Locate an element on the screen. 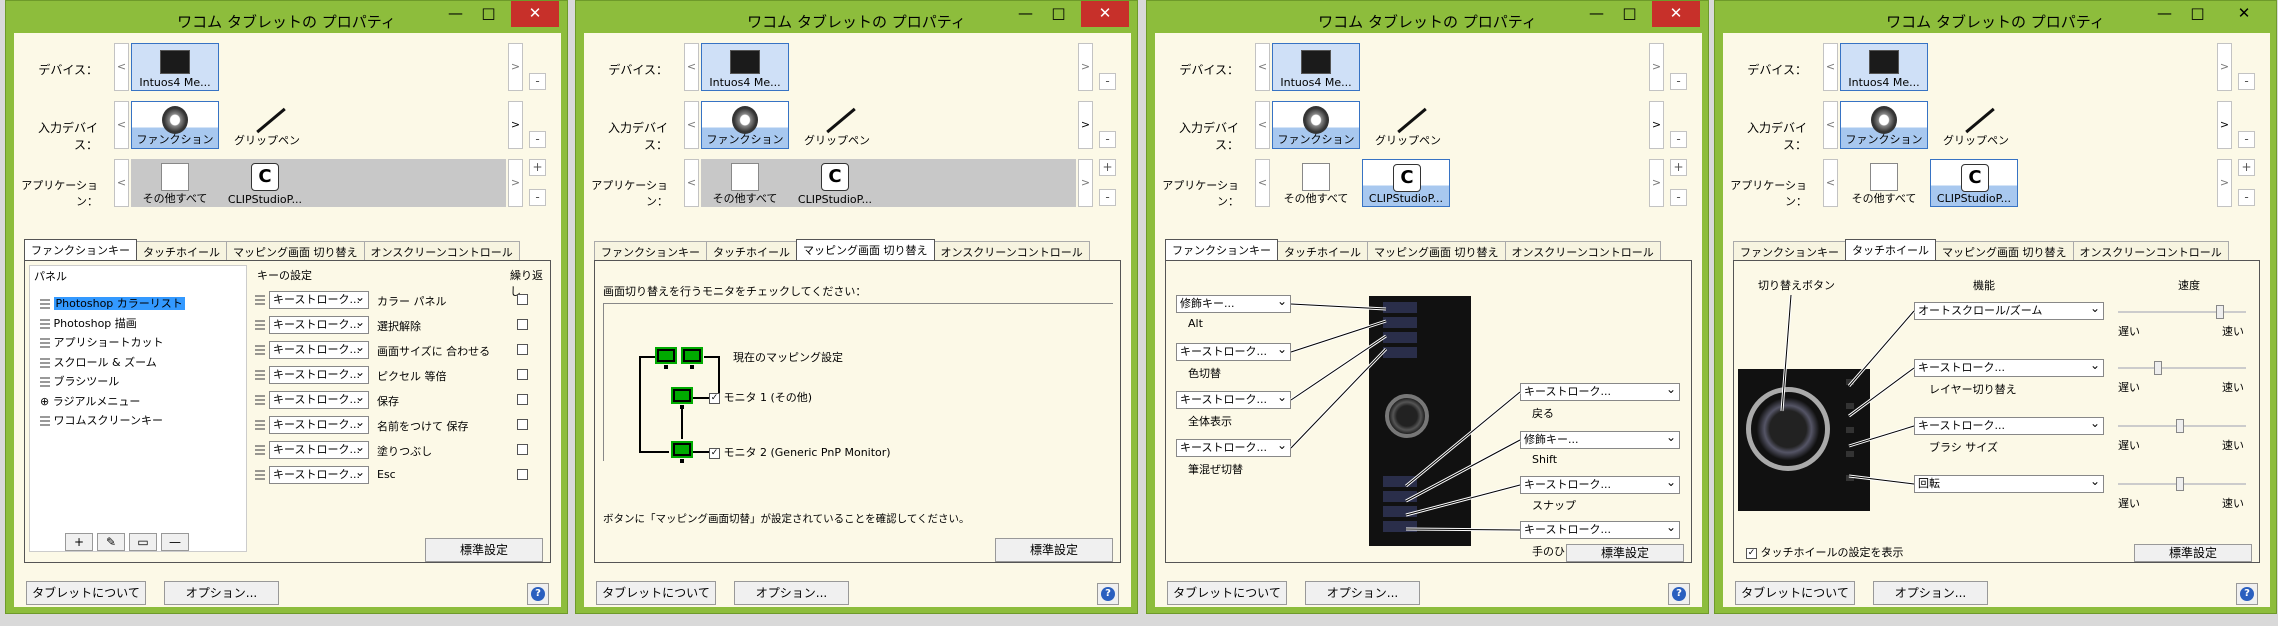 This screenshot has height=626, width=2278. monitor-2-checkbox: ✓ is located at coordinates (714, 453).